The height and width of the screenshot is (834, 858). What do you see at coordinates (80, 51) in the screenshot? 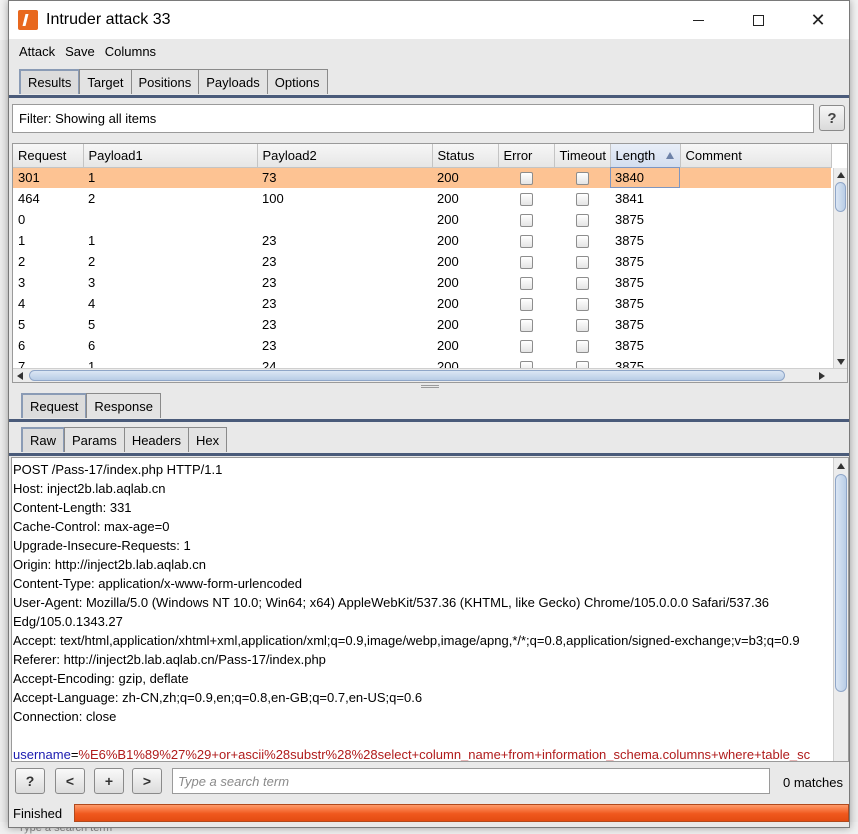
I see `menu-save: Save` at bounding box center [80, 51].